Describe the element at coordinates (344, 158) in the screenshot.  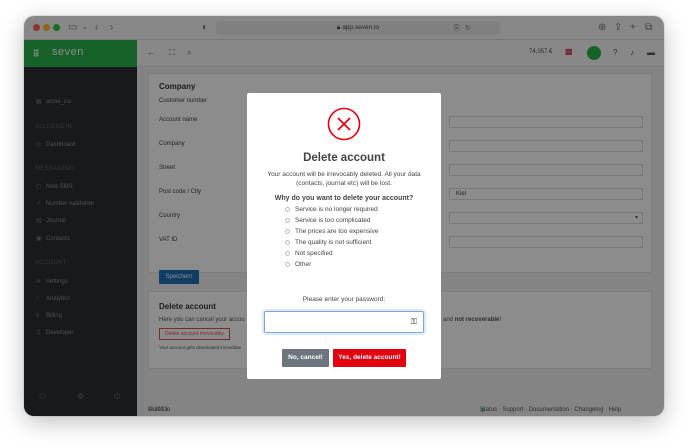
I see `dialog-title: Delete account` at that location.